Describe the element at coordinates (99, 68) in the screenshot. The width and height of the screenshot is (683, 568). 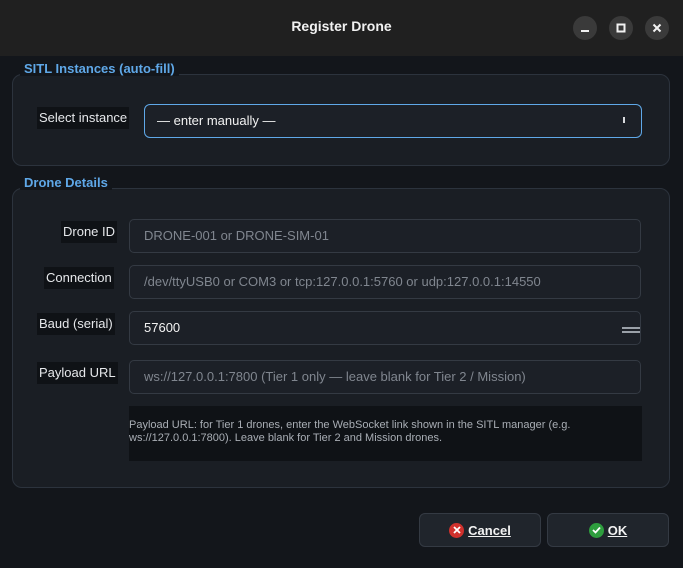
I see `sitl-group-title: SITL Instances (auto-fill)` at that location.